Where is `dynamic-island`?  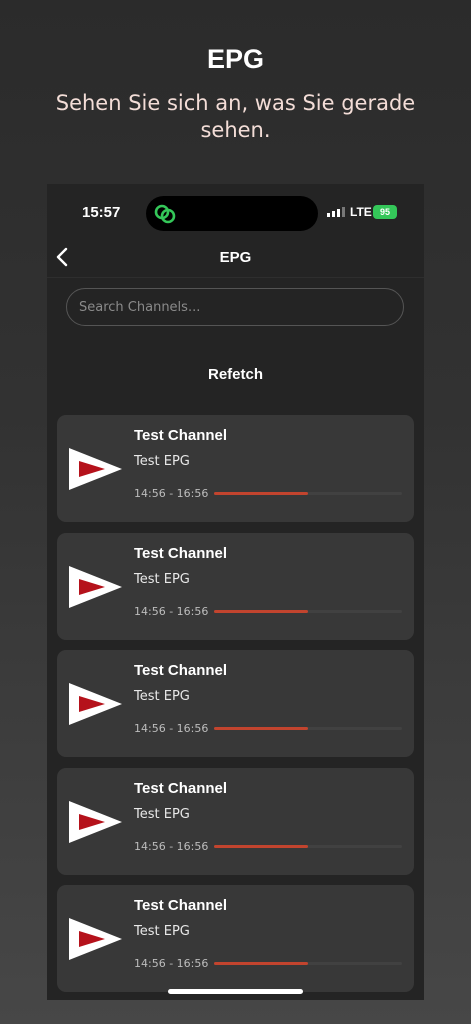 dynamic-island is located at coordinates (232, 213).